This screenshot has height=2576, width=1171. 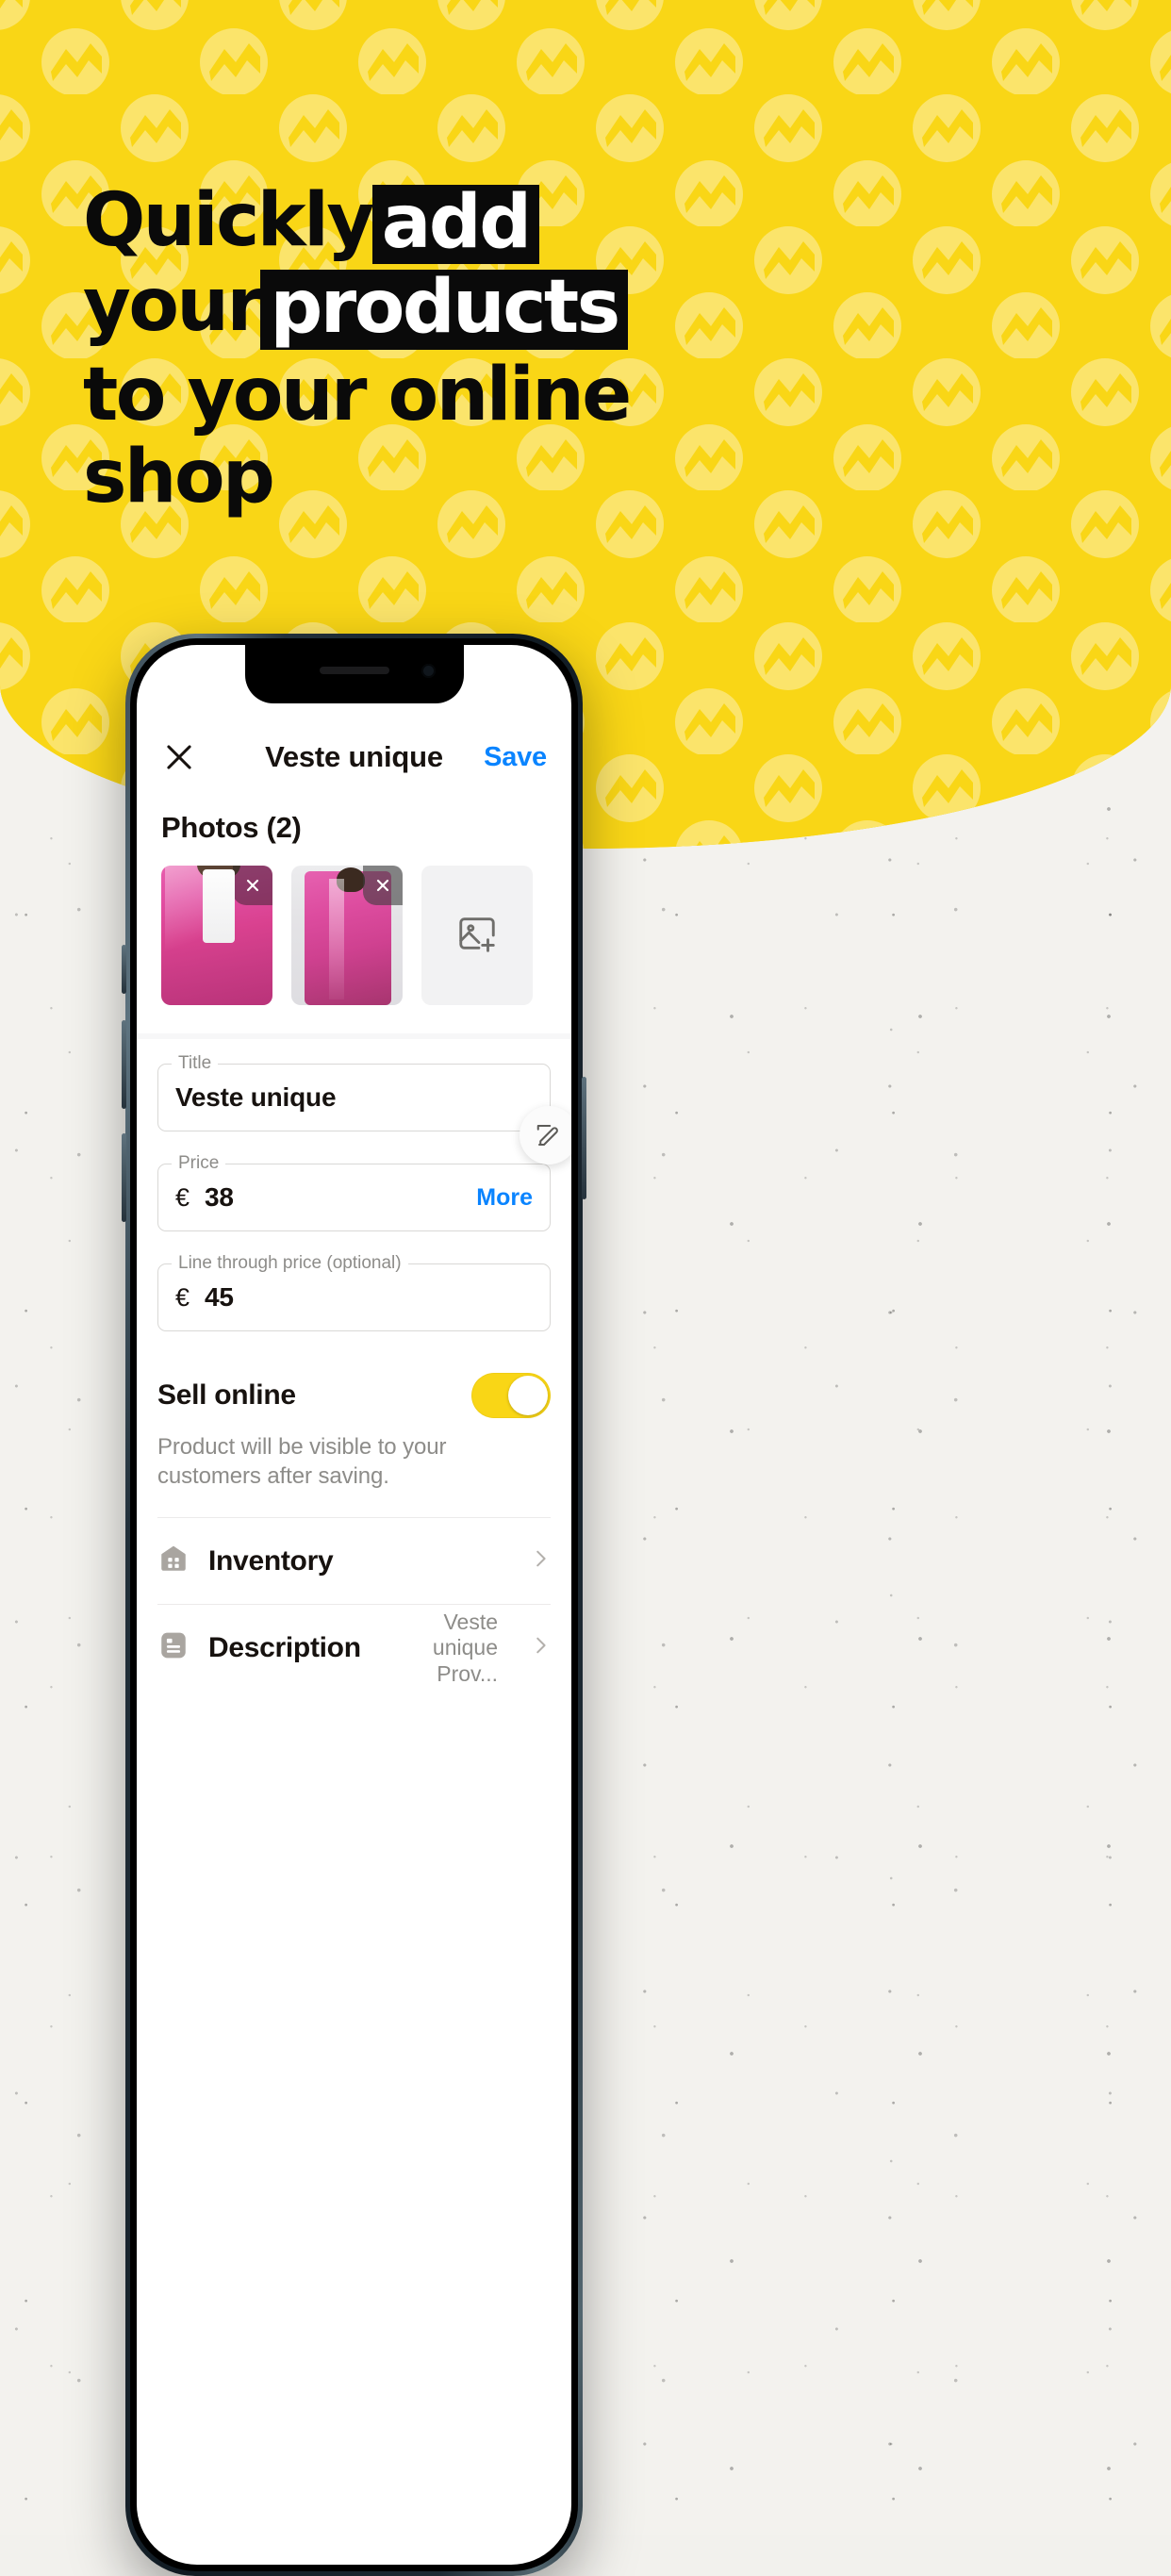 I want to click on close-icon, so click(x=179, y=757).